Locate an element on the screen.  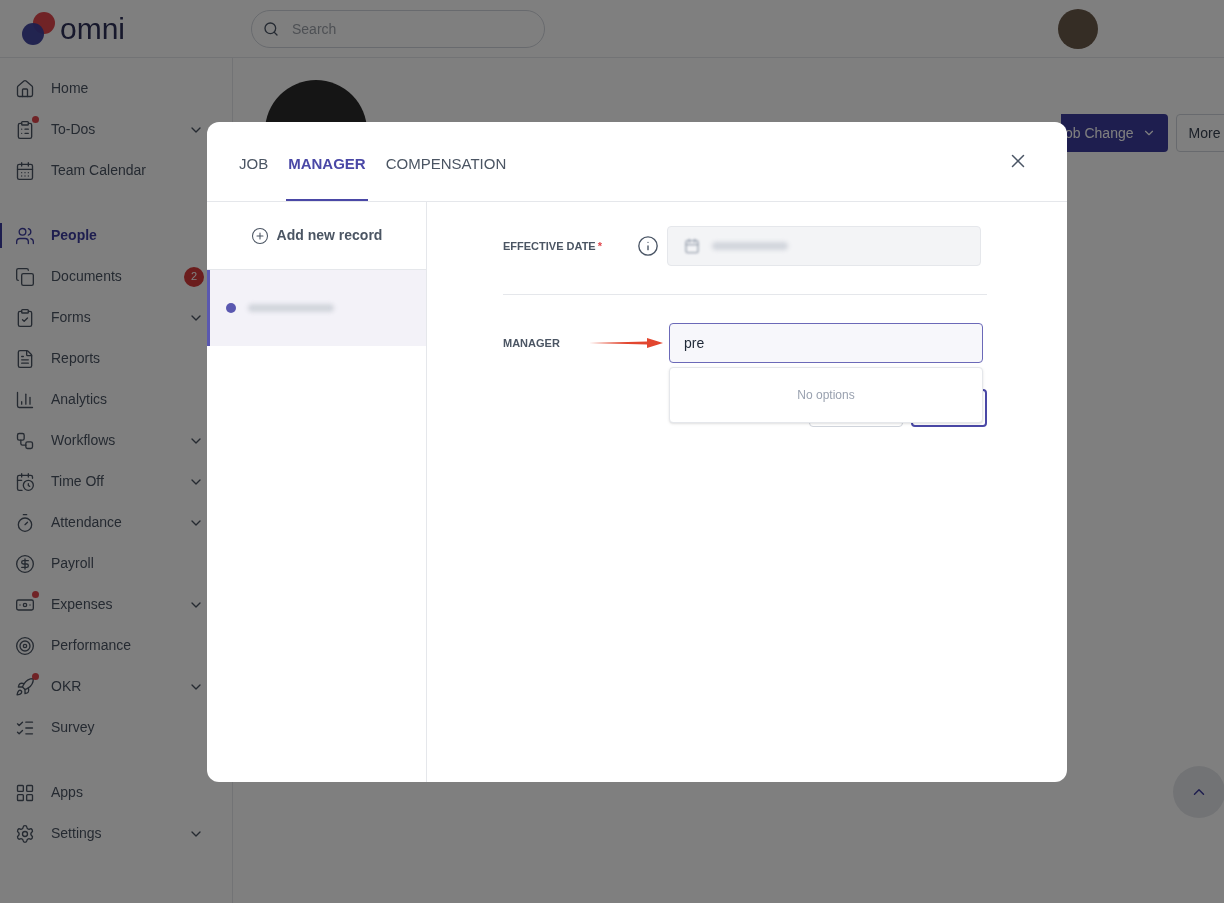
scroll-top-button is located at coordinates (1198, 792).